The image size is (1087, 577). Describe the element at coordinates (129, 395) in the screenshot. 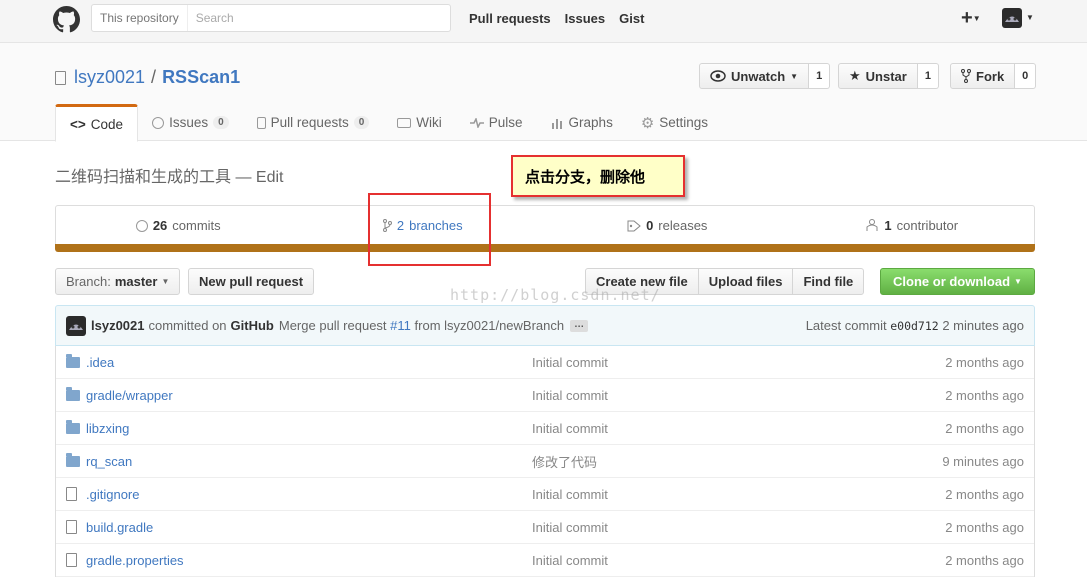

I see `file-name-link: gradle/wrapper` at that location.